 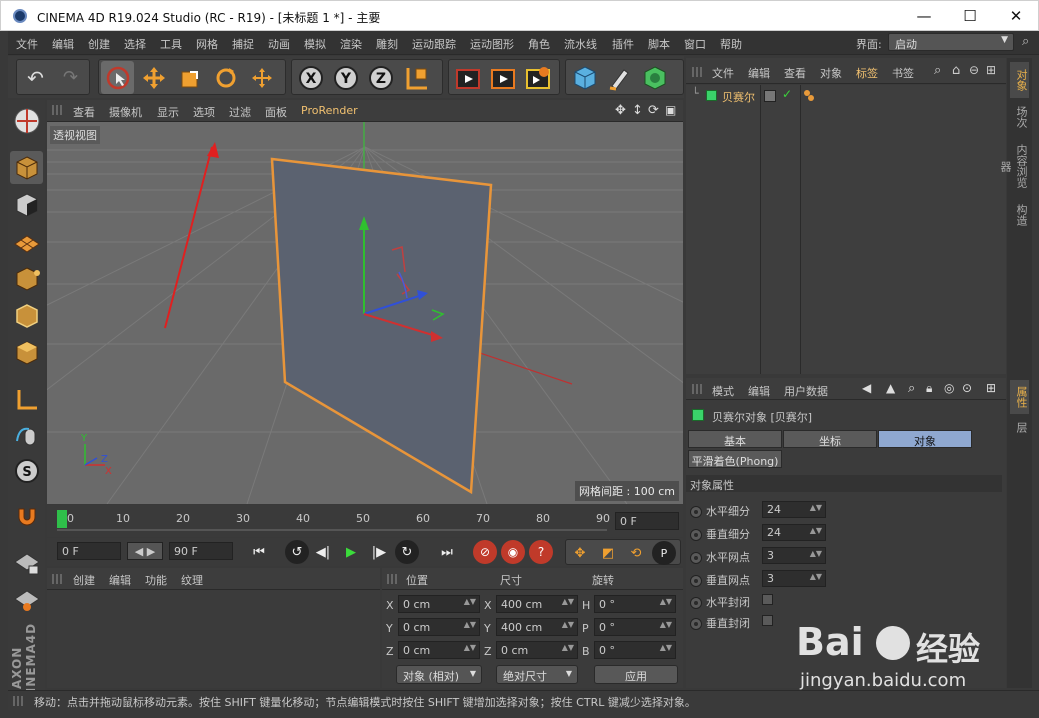 I want to click on previous-frame-icon: ◀|, so click(x=323, y=552).